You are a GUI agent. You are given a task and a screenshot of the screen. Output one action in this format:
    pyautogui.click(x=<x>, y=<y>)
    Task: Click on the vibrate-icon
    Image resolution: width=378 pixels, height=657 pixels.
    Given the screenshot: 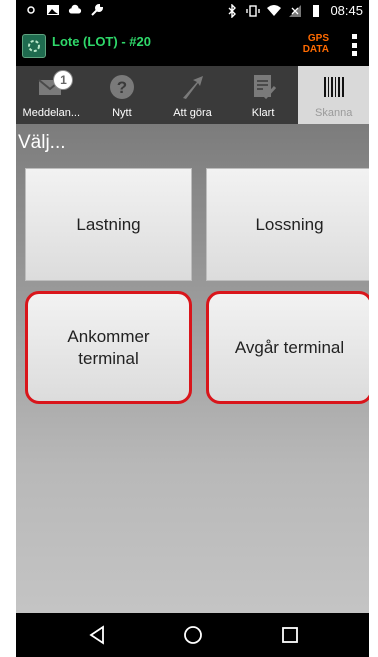 What is the action you would take?
    pyautogui.click(x=253, y=10)
    